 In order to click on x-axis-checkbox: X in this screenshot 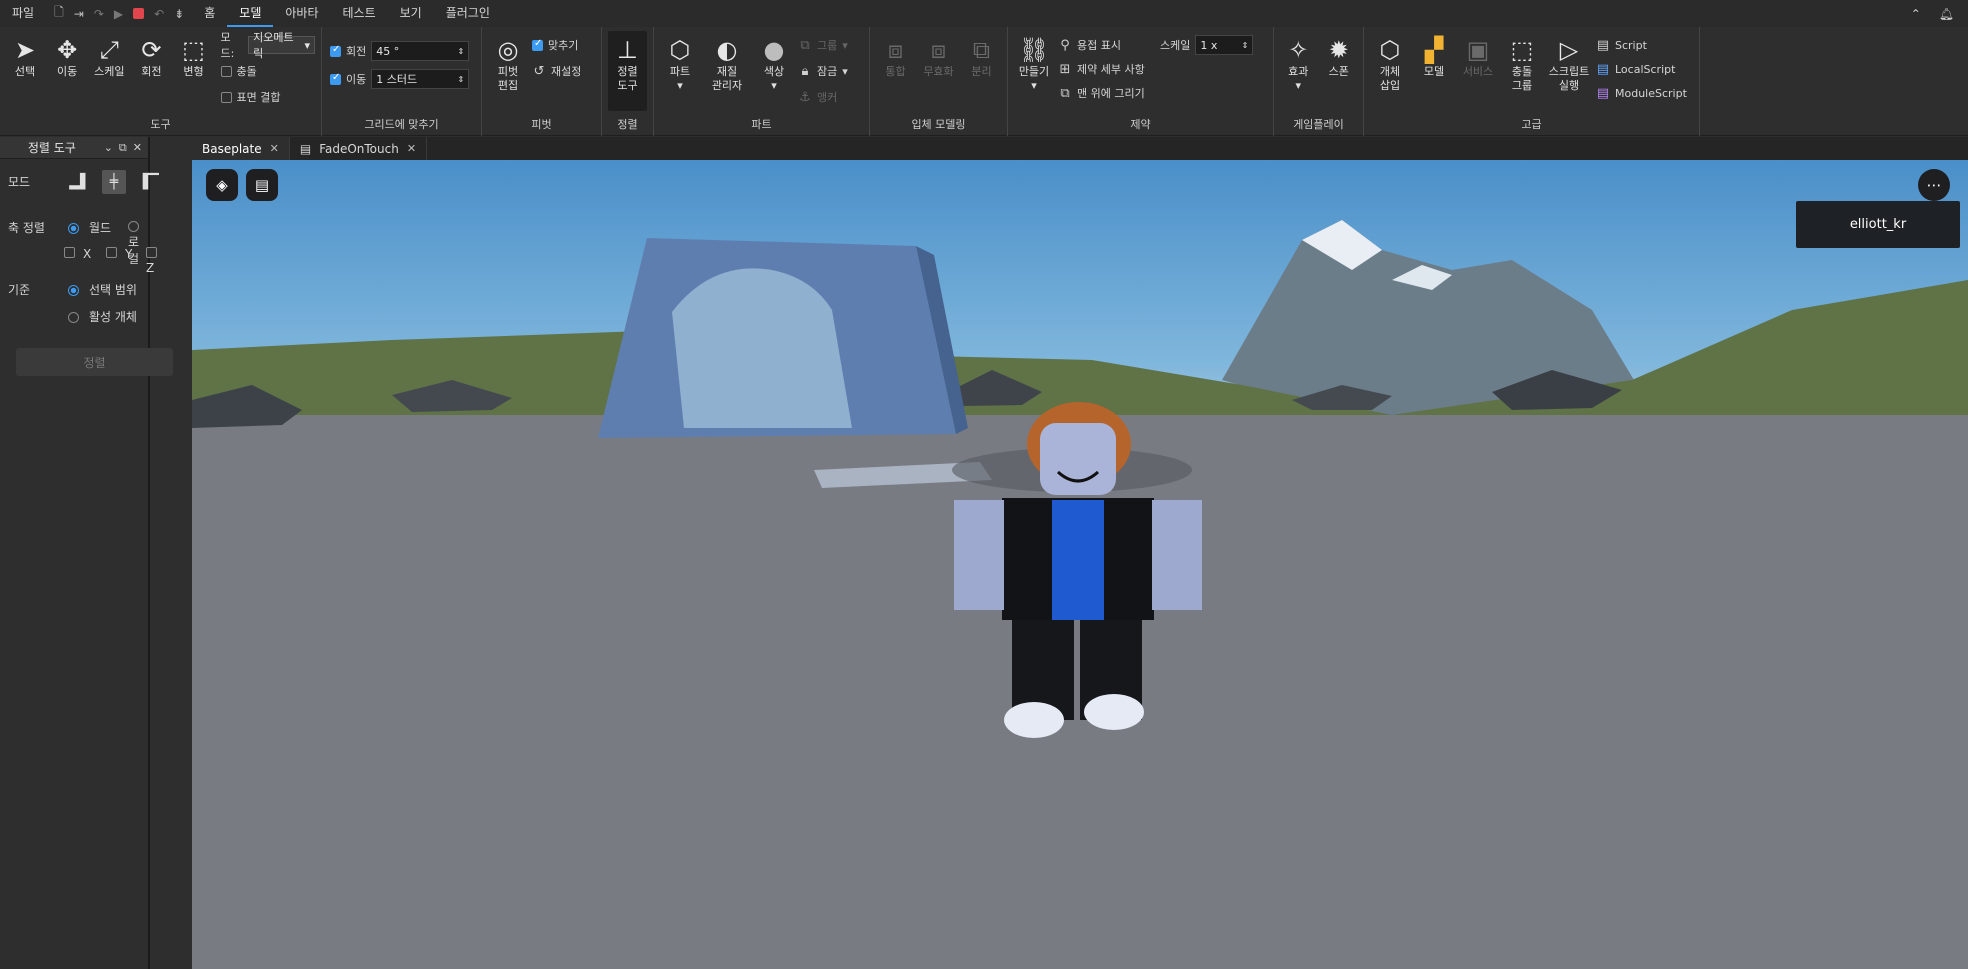, I will do `click(77, 254)`.